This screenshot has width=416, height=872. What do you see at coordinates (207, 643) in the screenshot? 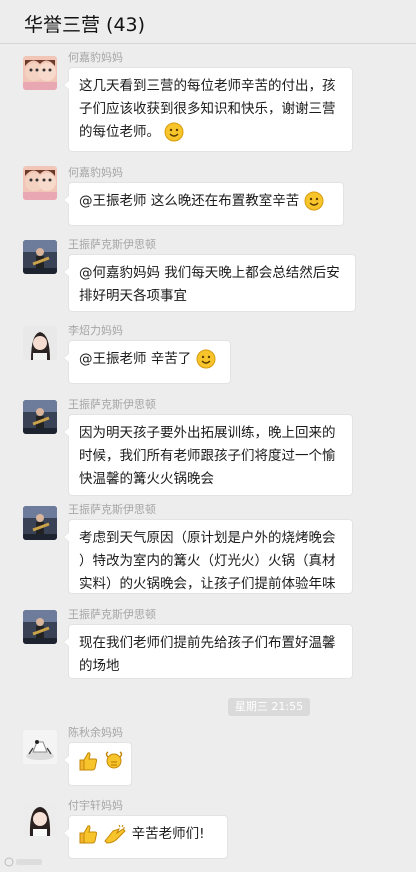
I see `message-text-line: 现在我们老师们提前先给孩子们布置好温馨` at bounding box center [207, 643].